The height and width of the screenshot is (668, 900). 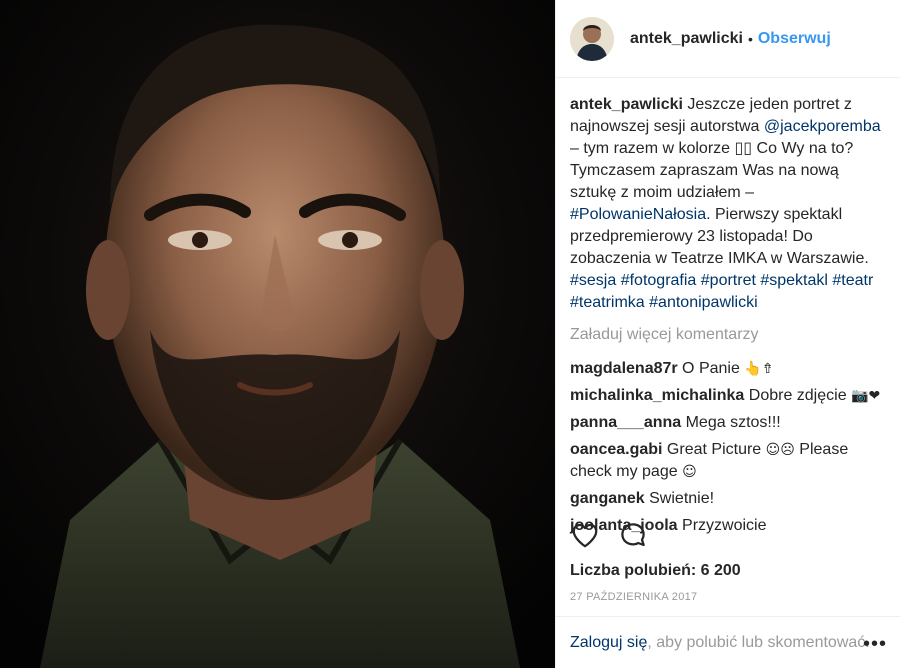 I want to click on comment-username: michalinka_michalinka, so click(x=657, y=395).